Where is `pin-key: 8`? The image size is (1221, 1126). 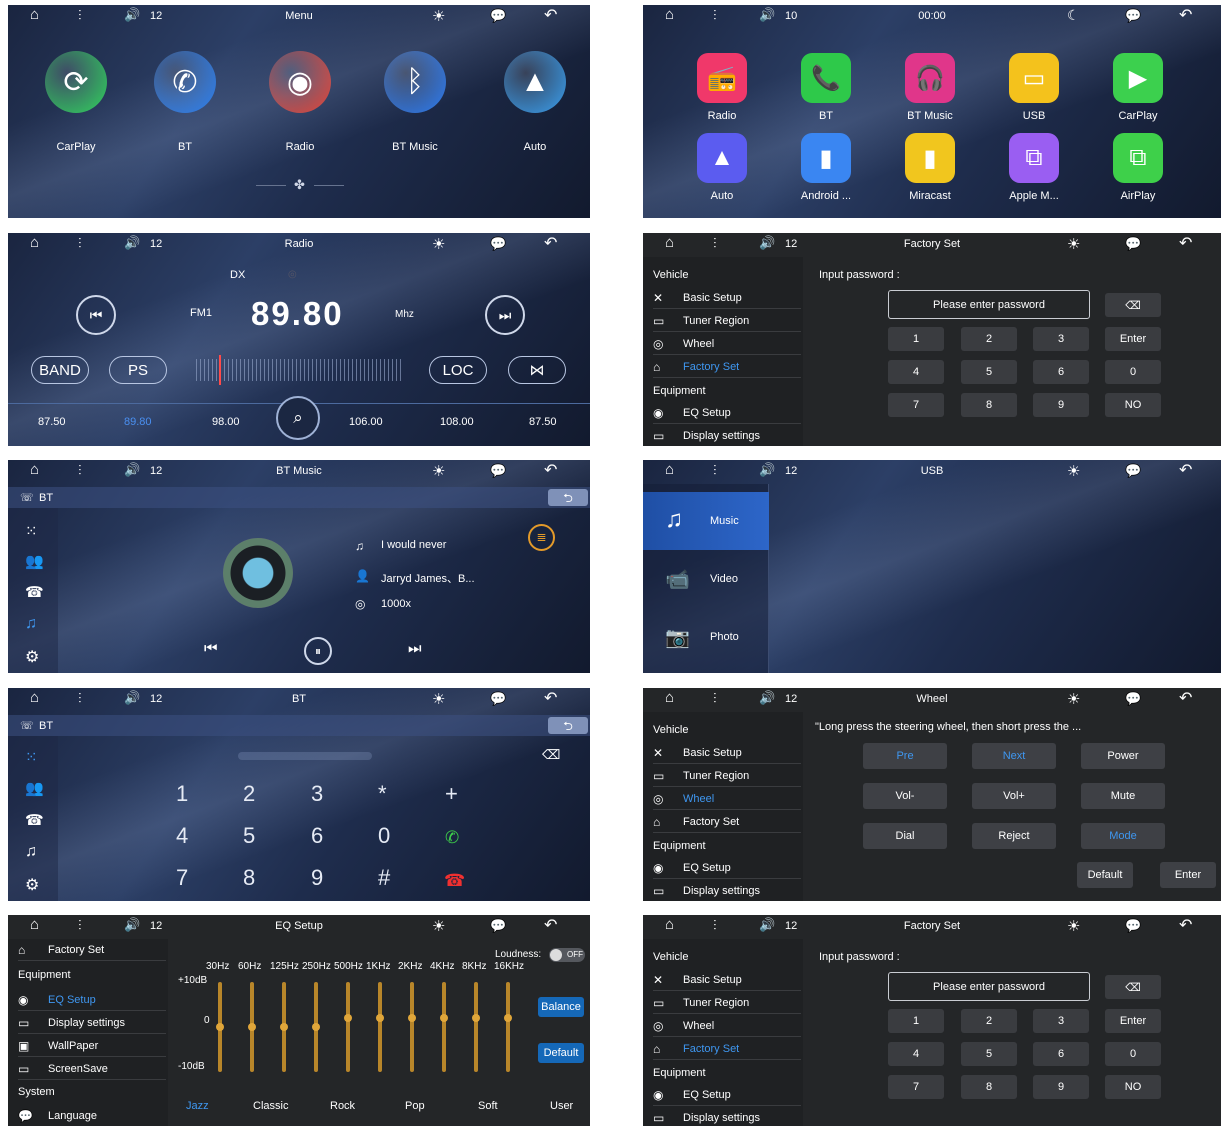
pin-key: 8 is located at coordinates (989, 1087).